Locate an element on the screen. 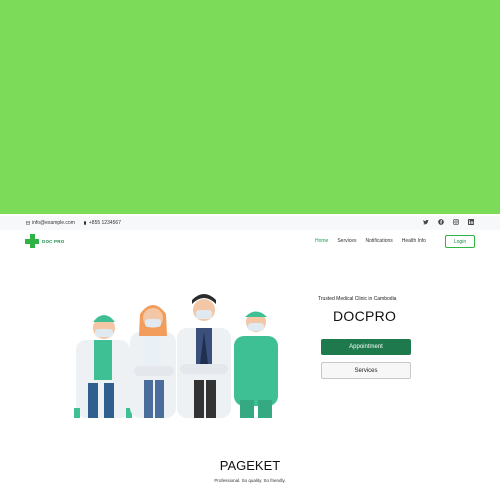  phone-icon is located at coordinates (84, 223).